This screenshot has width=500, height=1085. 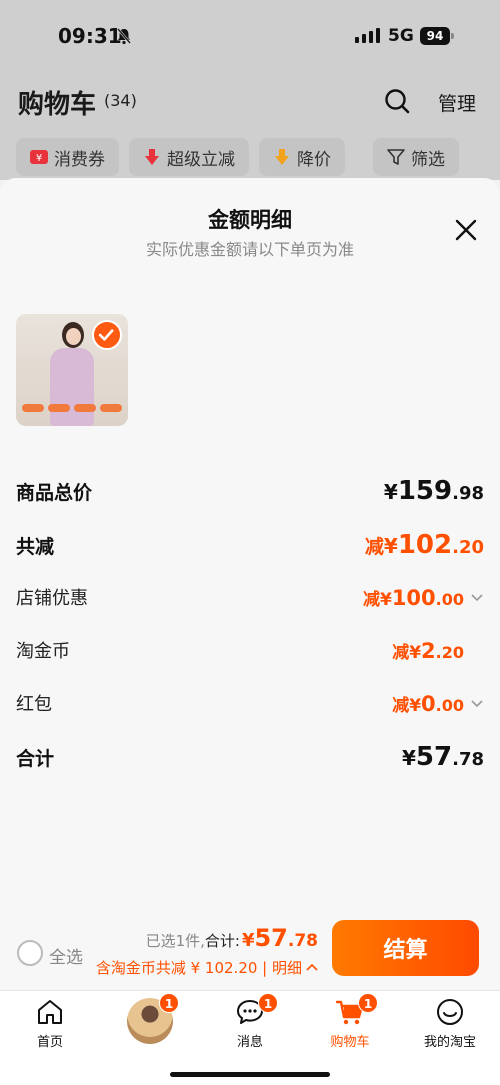 I want to click on coupon-icon: ¥, so click(x=39, y=157).